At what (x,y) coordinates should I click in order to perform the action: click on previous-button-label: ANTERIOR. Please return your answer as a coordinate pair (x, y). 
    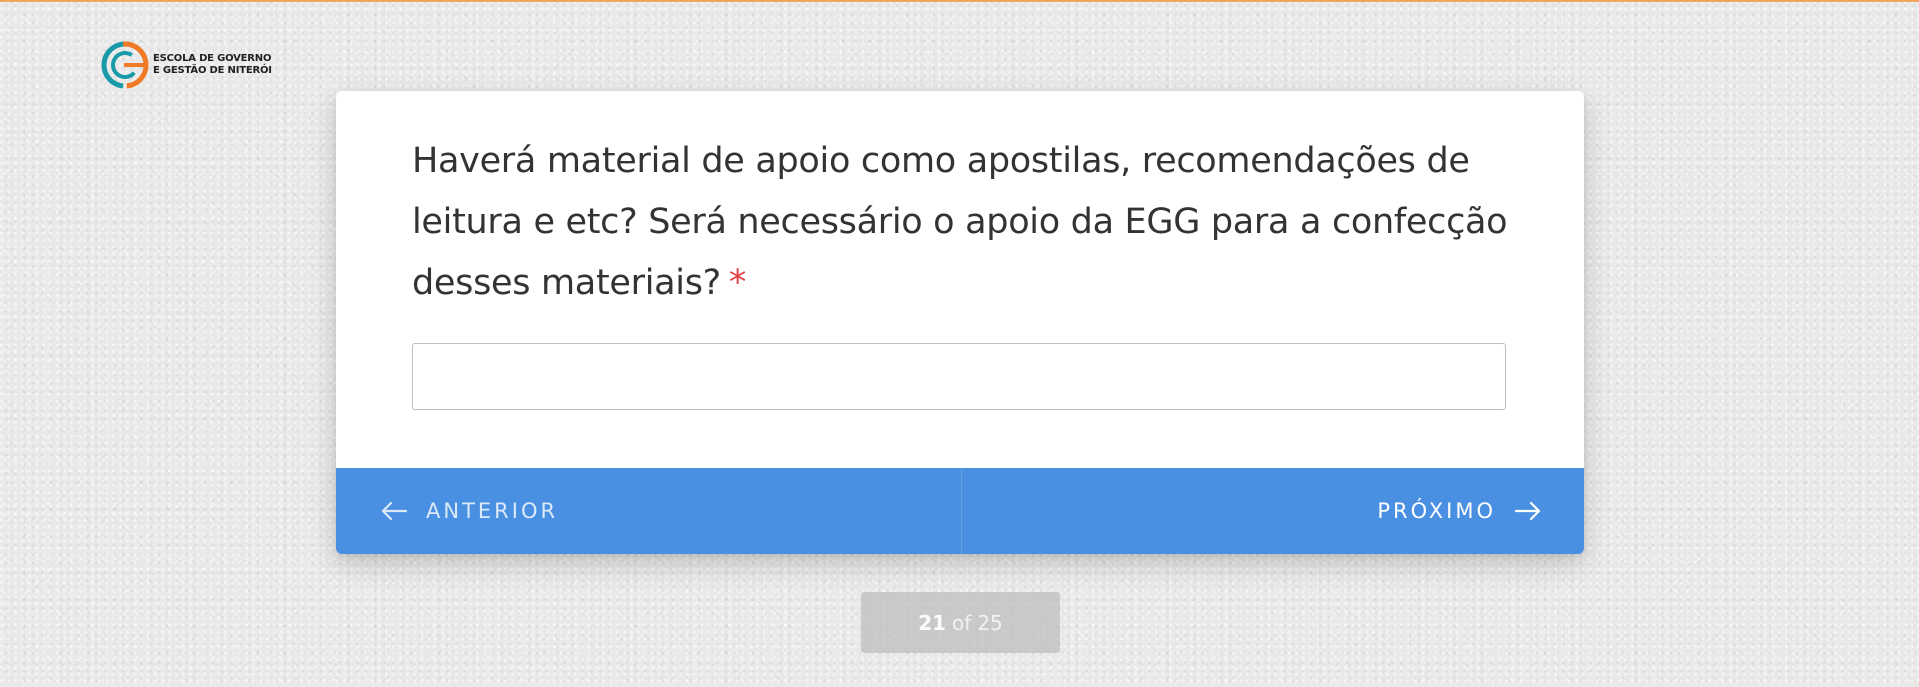
    Looking at the image, I should click on (492, 511).